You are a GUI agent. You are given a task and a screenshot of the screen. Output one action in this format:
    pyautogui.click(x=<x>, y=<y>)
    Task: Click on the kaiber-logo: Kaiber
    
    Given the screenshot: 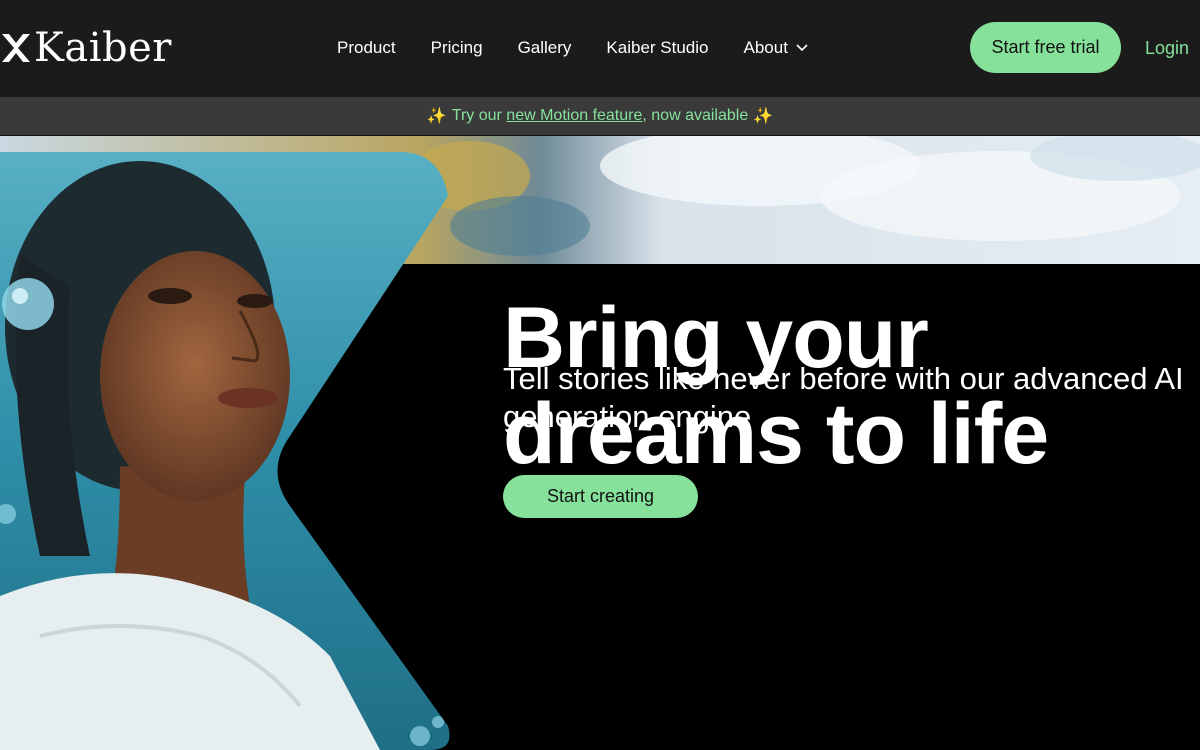 What is the action you would take?
    pyautogui.click(x=86, y=48)
    